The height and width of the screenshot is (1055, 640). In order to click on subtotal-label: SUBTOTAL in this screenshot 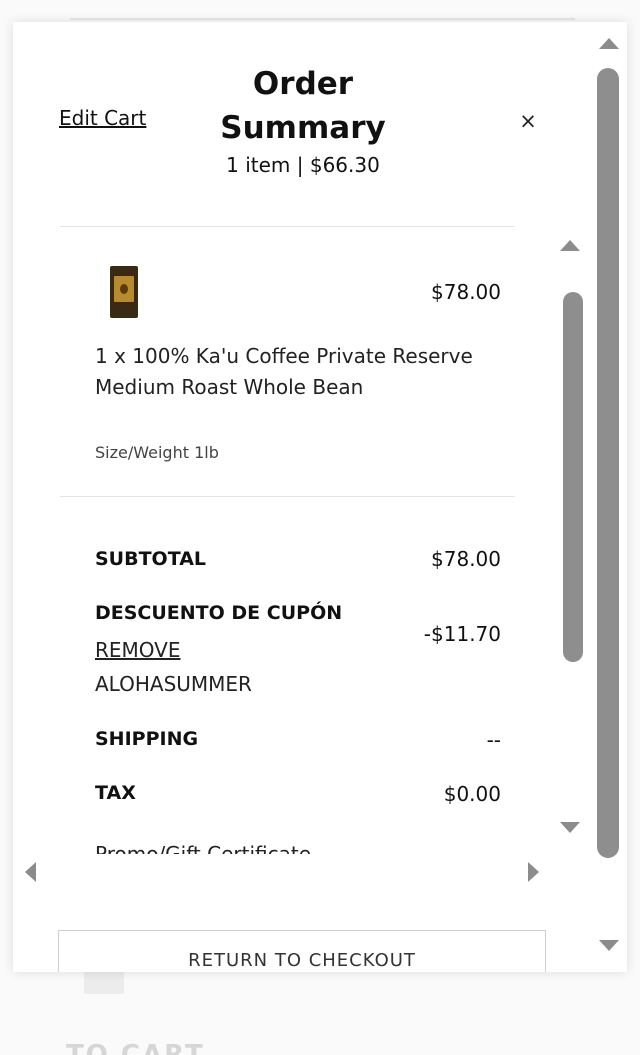, I will do `click(151, 559)`.